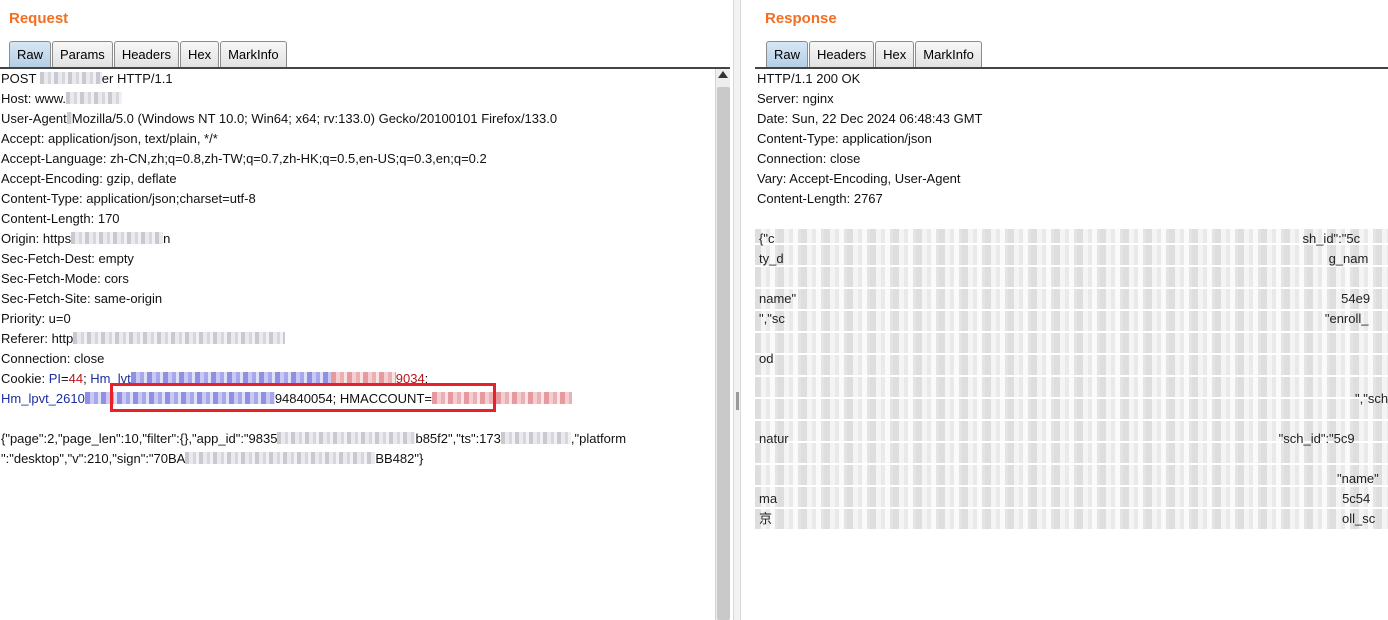 The width and height of the screenshot is (1388, 620). I want to click on redacted-host, so click(94, 98).